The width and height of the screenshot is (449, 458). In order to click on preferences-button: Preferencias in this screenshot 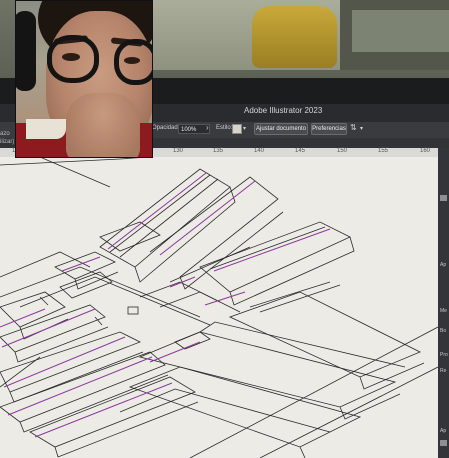, I will do `click(329, 129)`.